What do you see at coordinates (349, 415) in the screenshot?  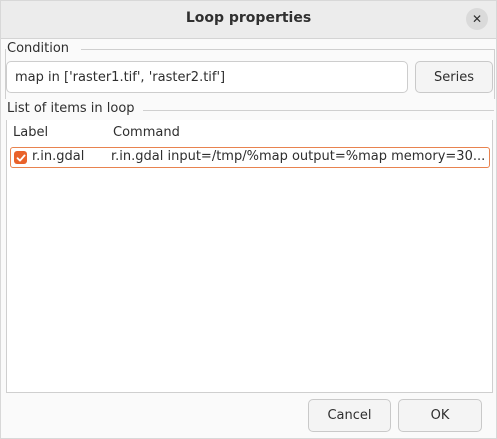 I see `cancel-button: Cancel` at bounding box center [349, 415].